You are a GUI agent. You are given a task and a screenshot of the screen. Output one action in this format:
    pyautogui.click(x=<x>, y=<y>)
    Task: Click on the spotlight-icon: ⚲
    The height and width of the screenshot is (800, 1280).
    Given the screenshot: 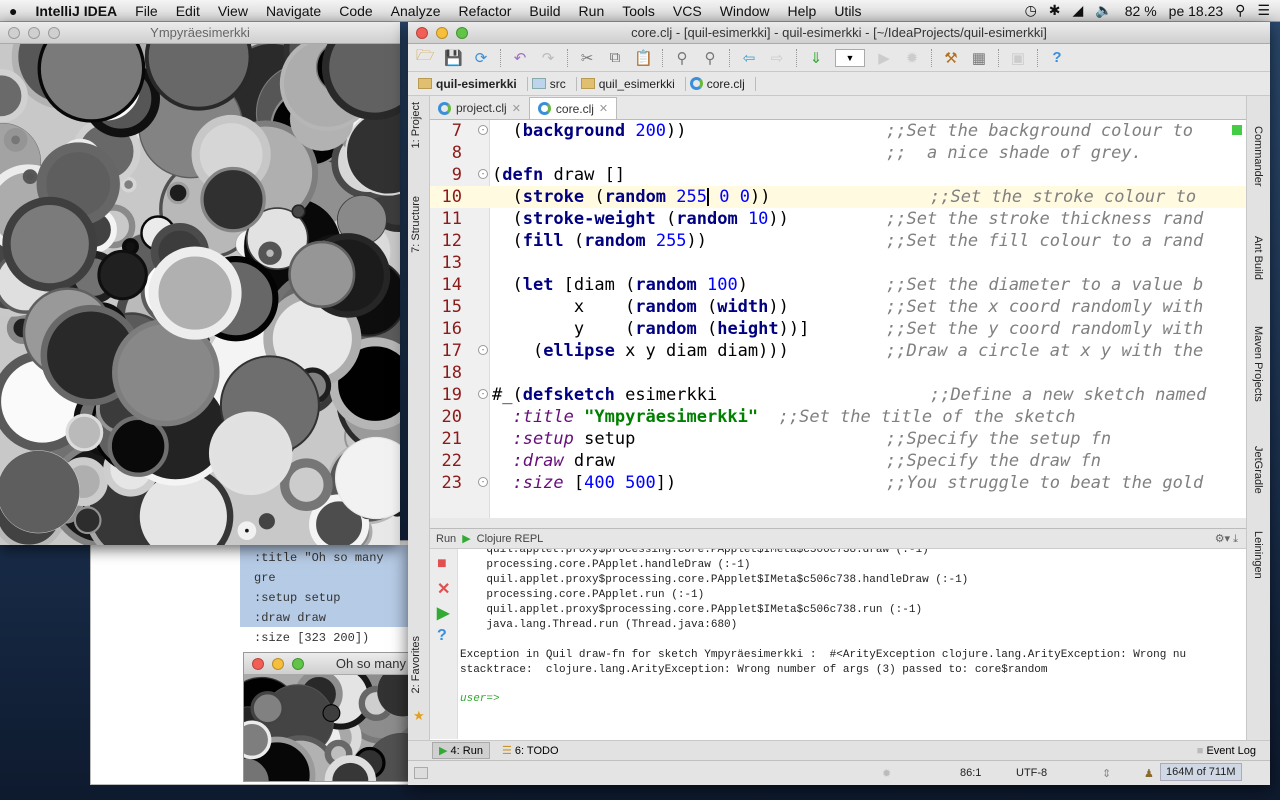 What is the action you would take?
    pyautogui.click(x=1240, y=10)
    